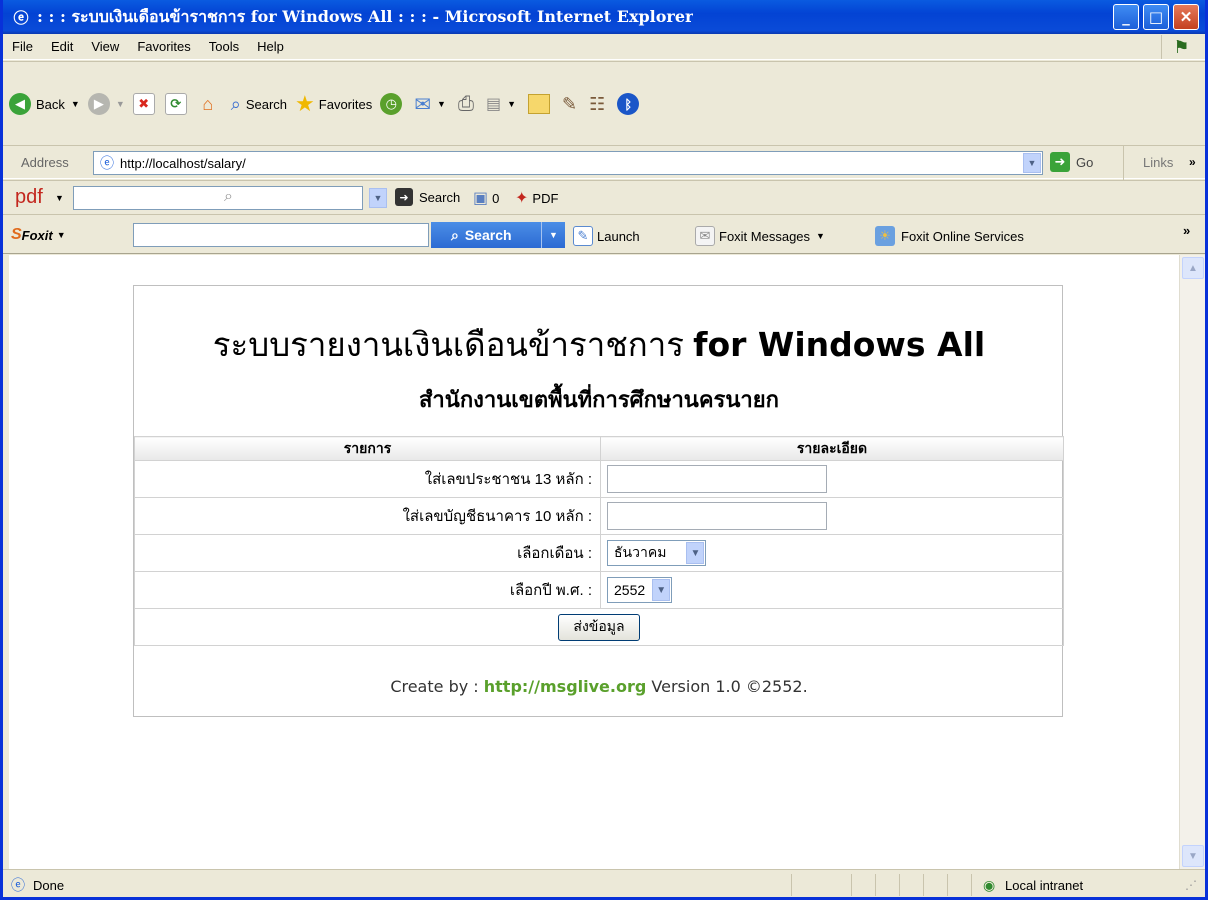 Image resolution: width=1208 pixels, height=900 pixels. I want to click on page-icon: ⓔ, so click(107, 163).